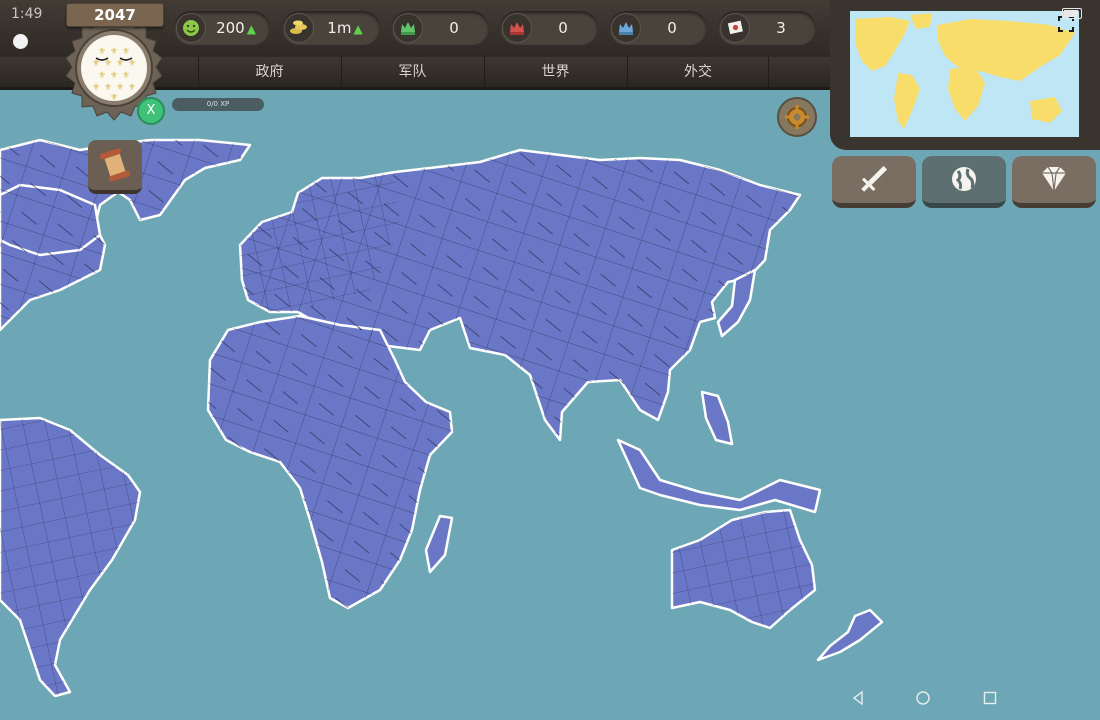 The height and width of the screenshot is (720, 1100). Describe the element at coordinates (71, 557) in the screenshot. I see `south-america-land` at that location.